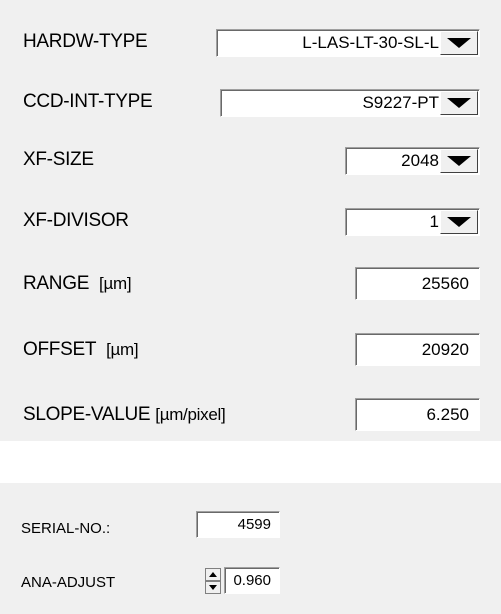 This screenshot has width=501, height=614. Describe the element at coordinates (122, 349) in the screenshot. I see `offset-unit: [µm]` at that location.